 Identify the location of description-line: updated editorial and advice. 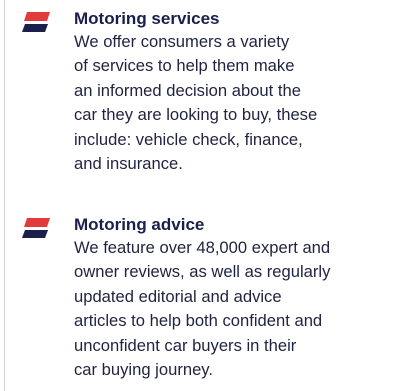
(178, 296).